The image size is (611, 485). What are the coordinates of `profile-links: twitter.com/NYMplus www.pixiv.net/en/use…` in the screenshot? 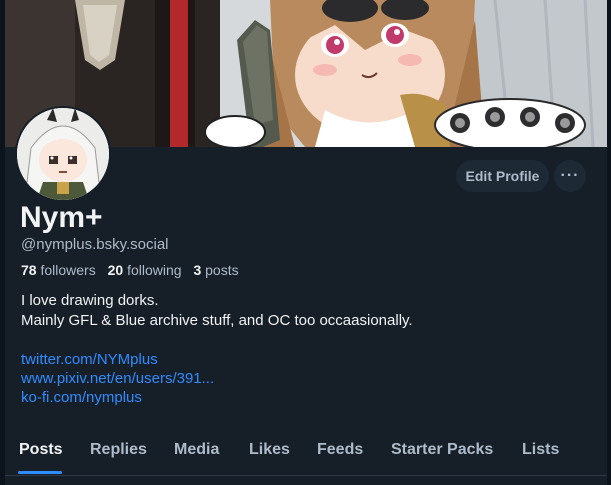 It's located at (117, 378).